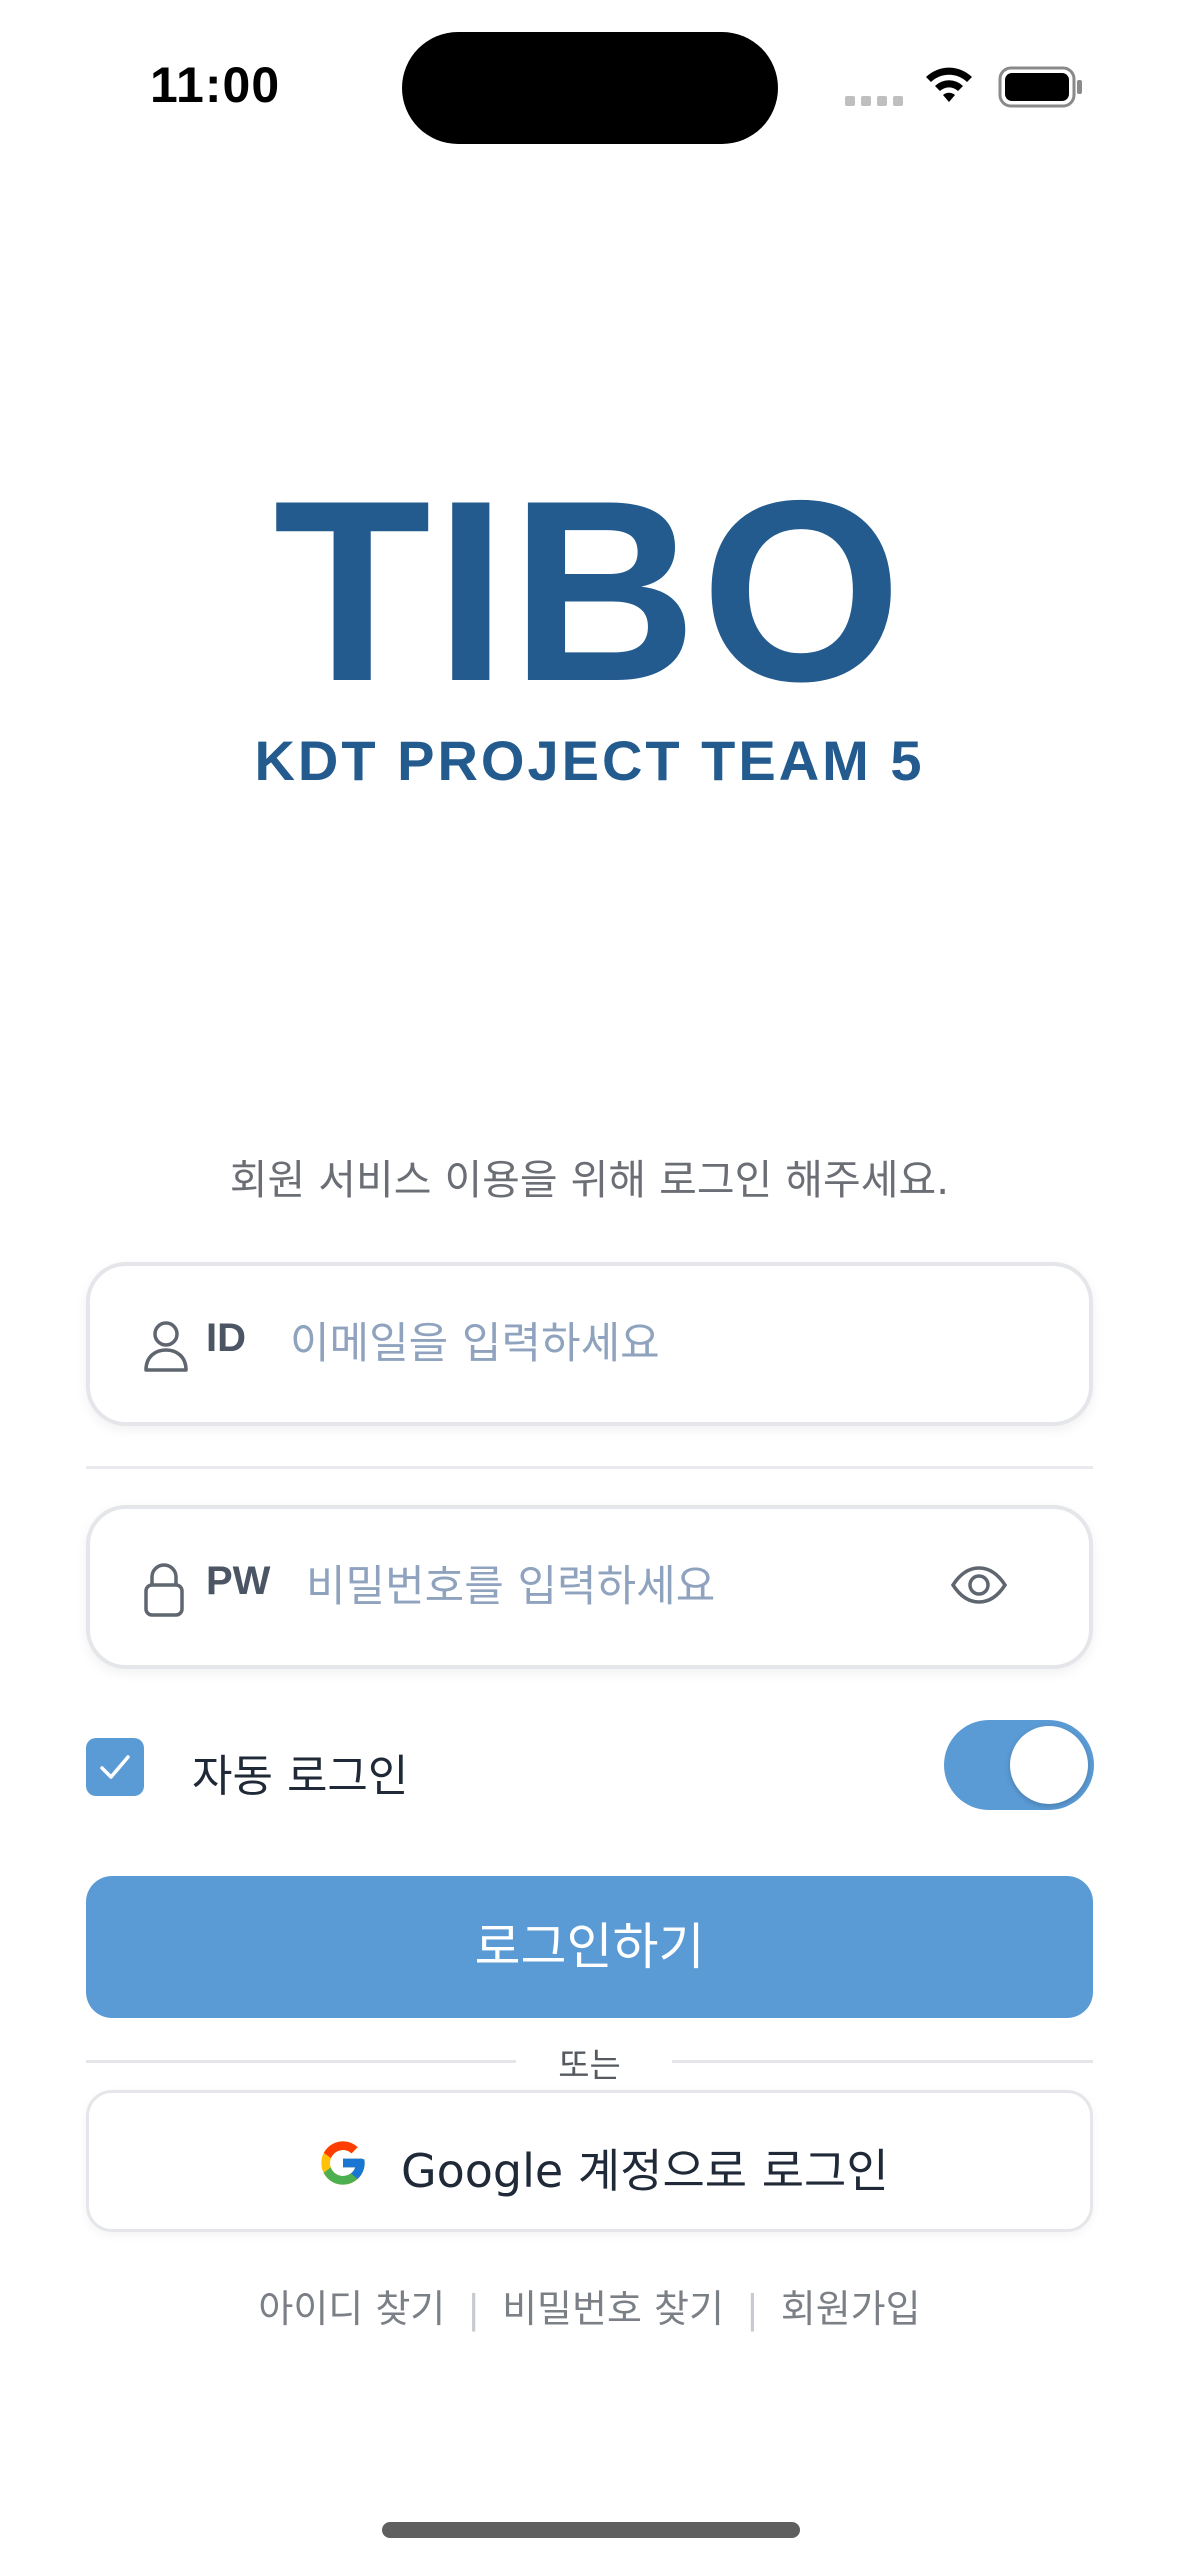 This screenshot has height=2556, width=1179. I want to click on status-time: 11:00, so click(215, 85).